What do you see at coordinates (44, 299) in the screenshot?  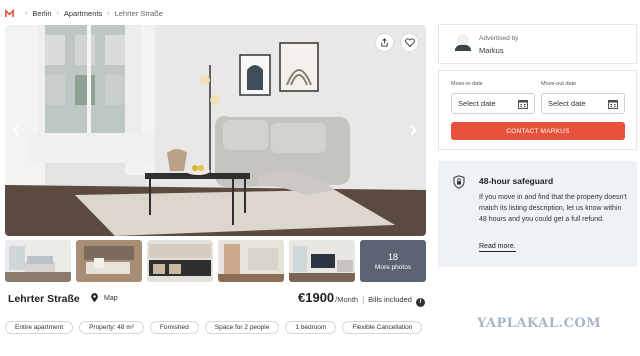 I see `listing-title: Lehrter Straße` at bounding box center [44, 299].